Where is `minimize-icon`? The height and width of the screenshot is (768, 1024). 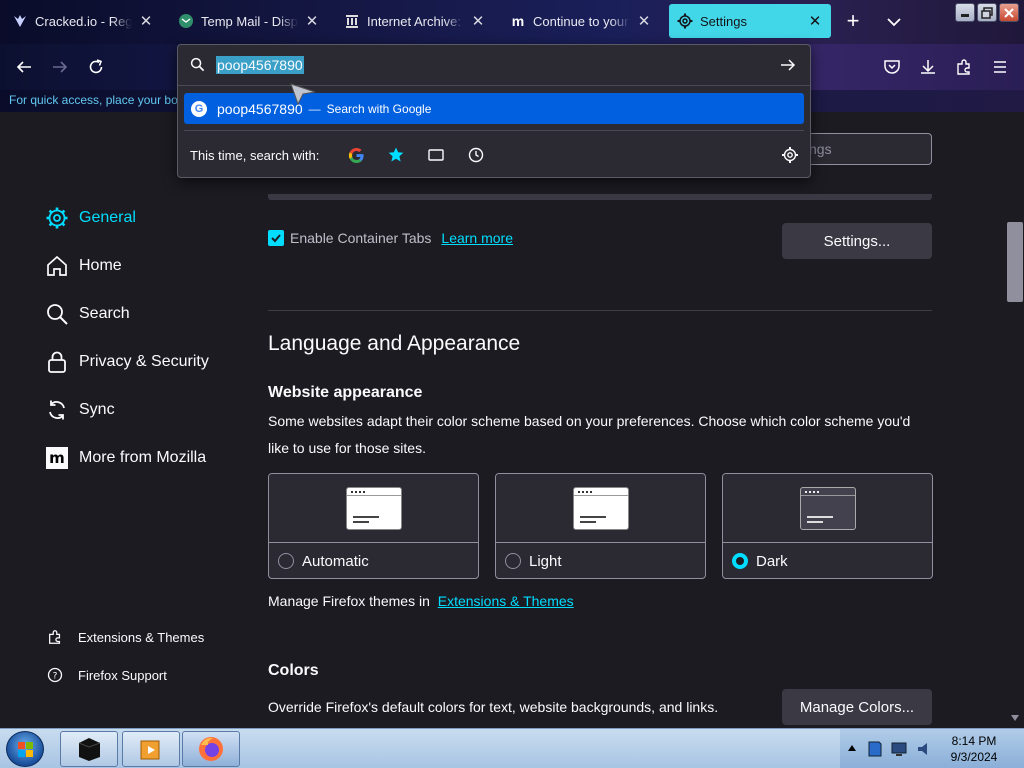
minimize-icon is located at coordinates (965, 15).